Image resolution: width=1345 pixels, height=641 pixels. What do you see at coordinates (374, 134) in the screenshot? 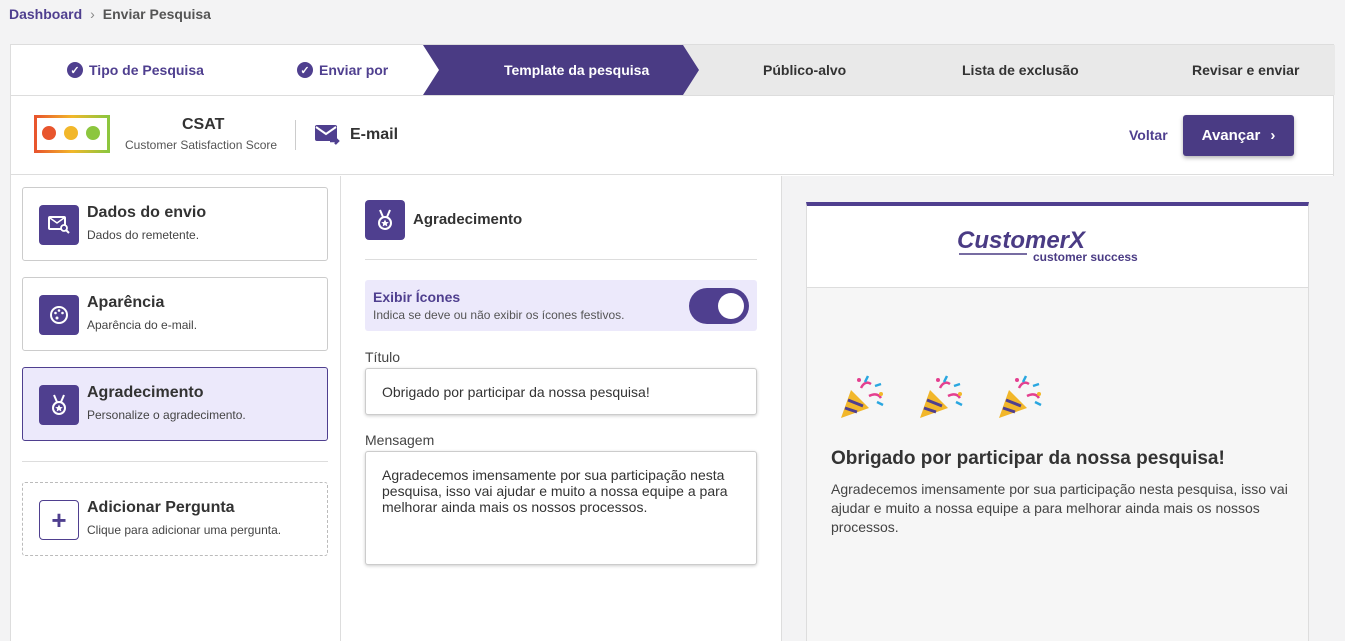
I see `channel-label: E-mail` at bounding box center [374, 134].